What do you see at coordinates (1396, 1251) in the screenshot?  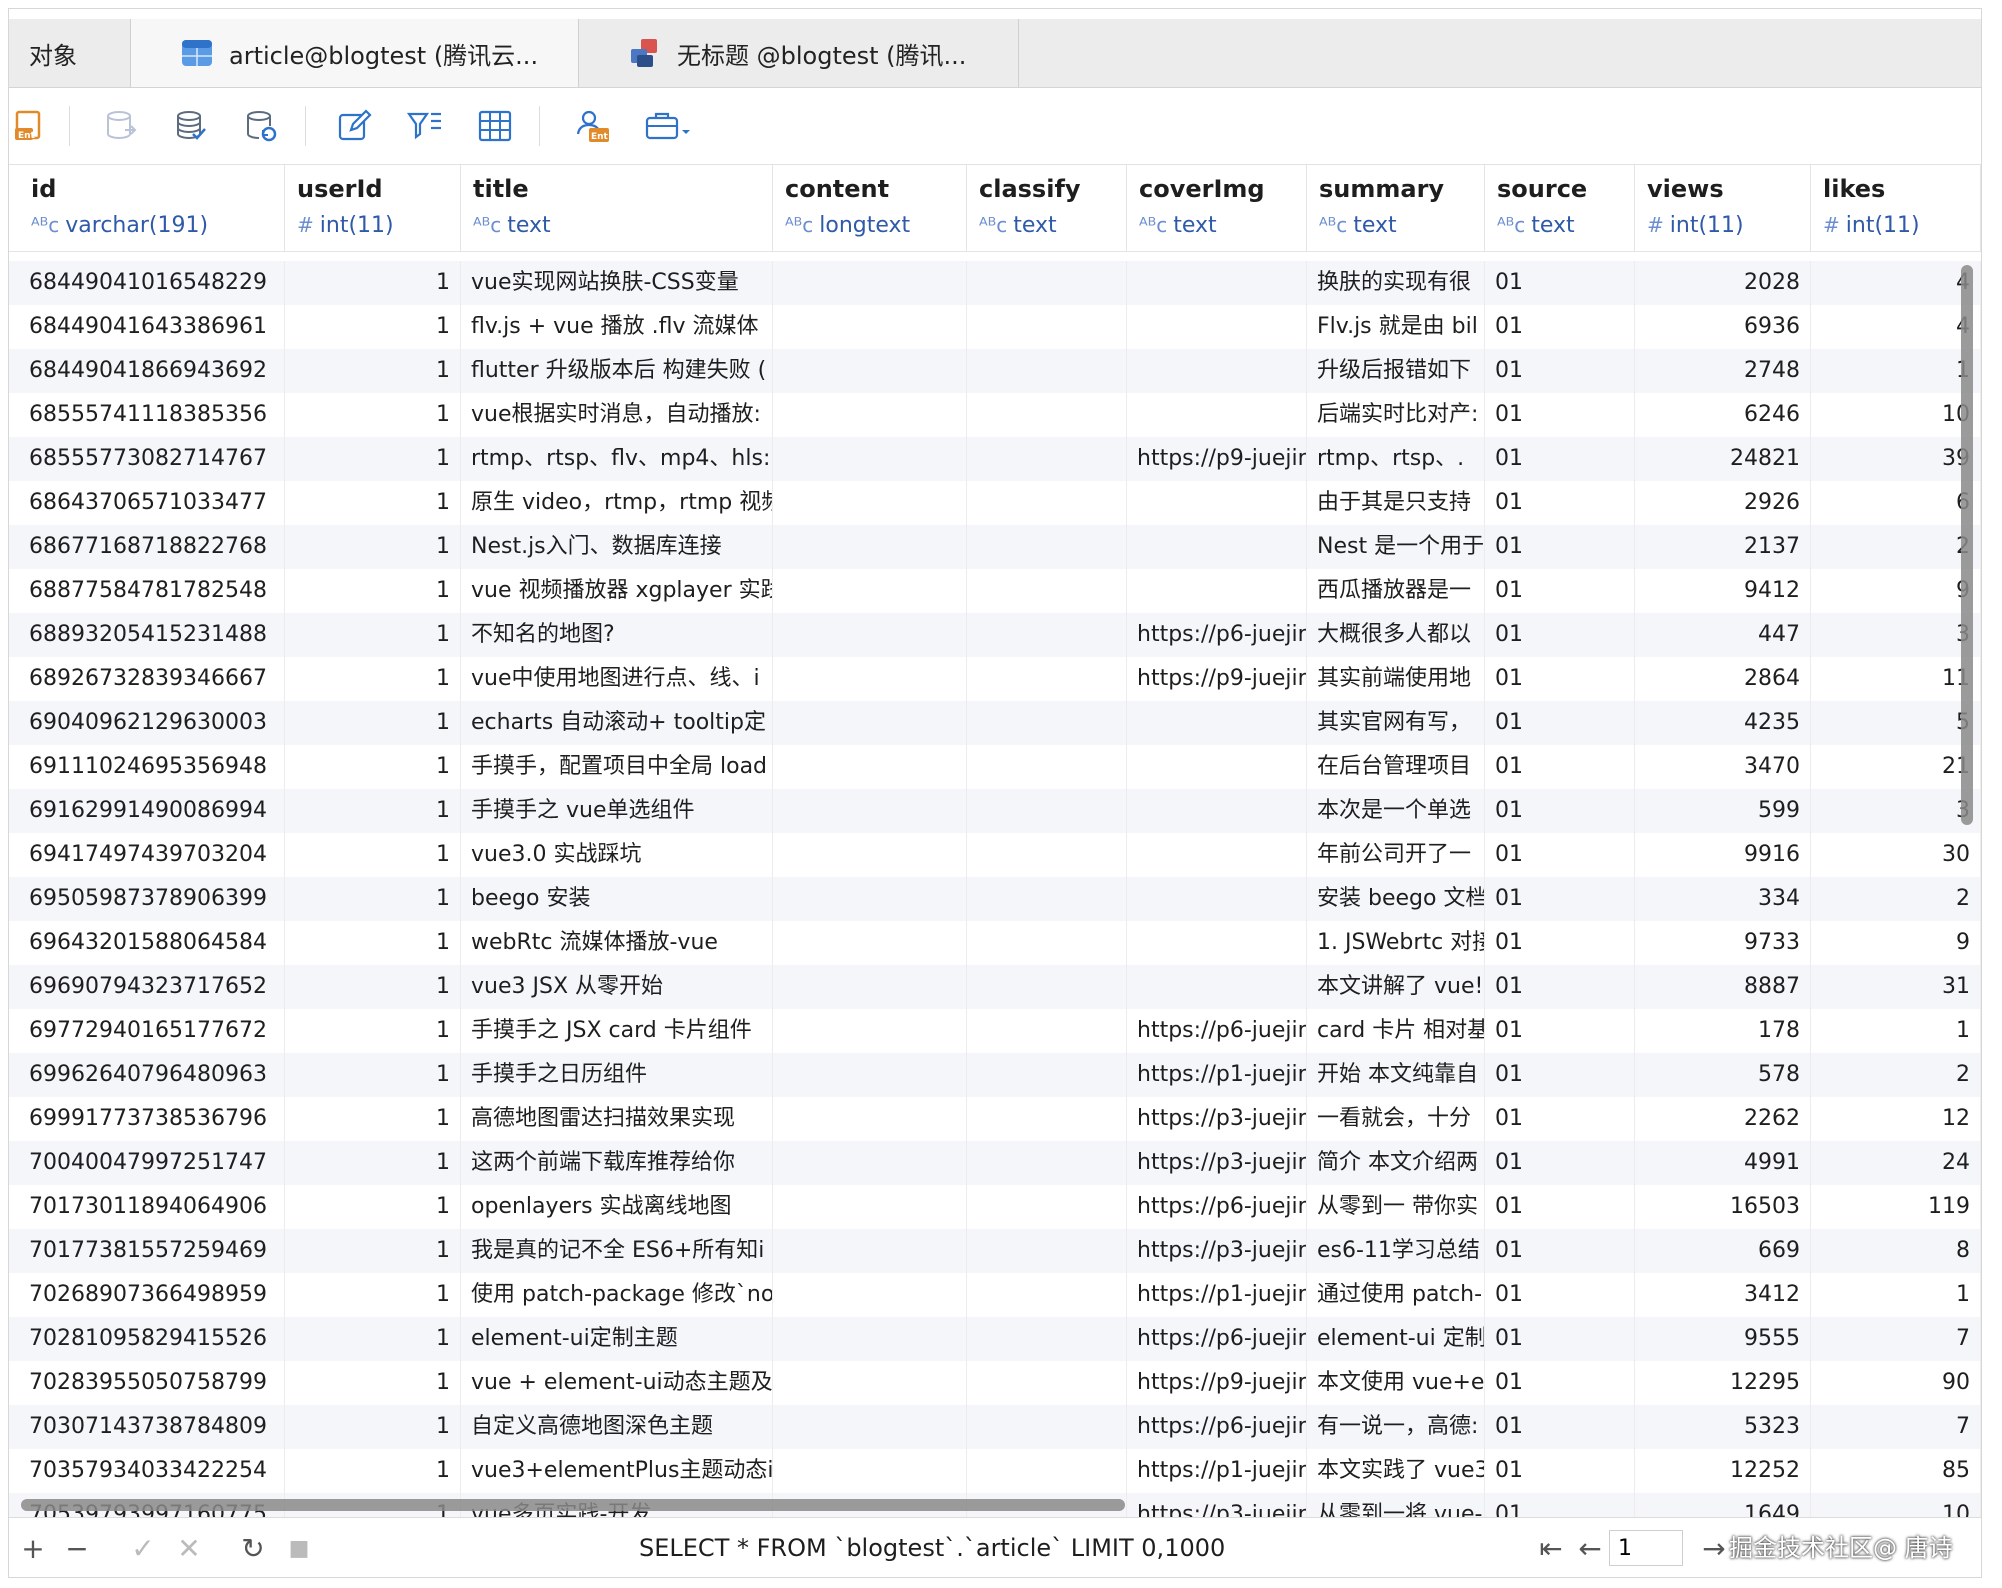 I see `cell-summary: es6-11学习总结` at bounding box center [1396, 1251].